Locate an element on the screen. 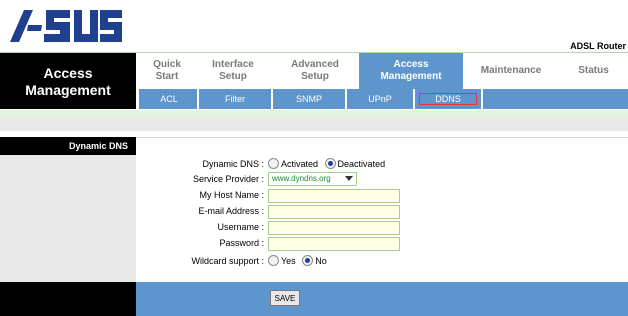 Image resolution: width=628 pixels, height=316 pixels. dynamic-dns-label: Dynamic DNS : is located at coordinates (233, 164).